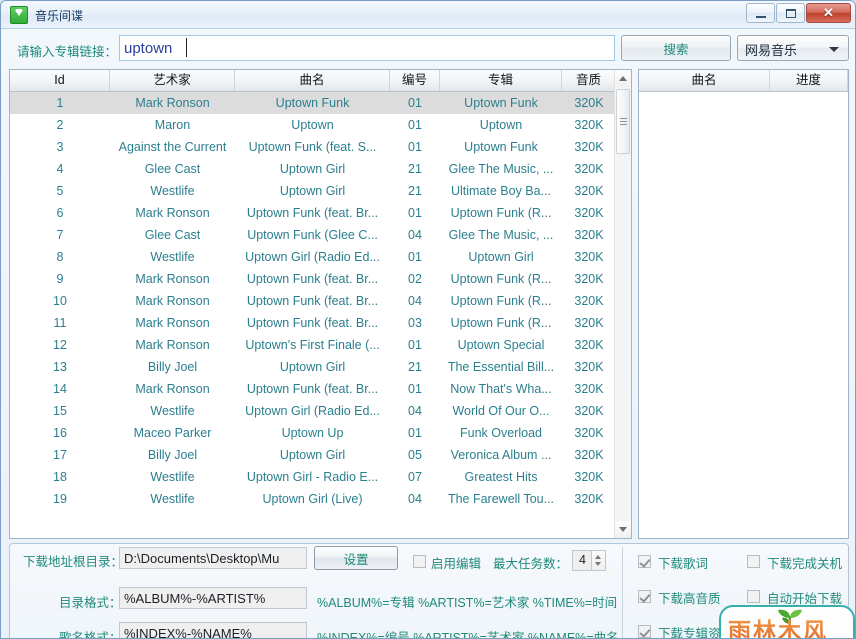 This screenshot has height=639, width=856. Describe the element at coordinates (172, 147) in the screenshot. I see `table-cell: Against the Current` at that location.